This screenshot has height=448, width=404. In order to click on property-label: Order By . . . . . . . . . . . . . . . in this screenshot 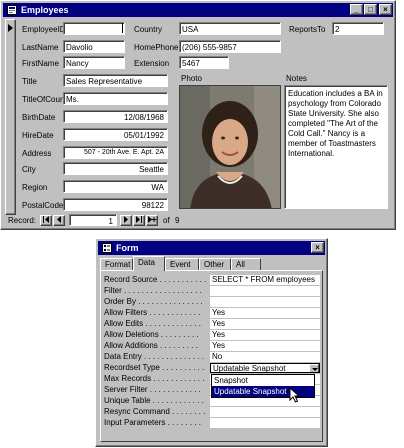, I will do `click(153, 301)`.